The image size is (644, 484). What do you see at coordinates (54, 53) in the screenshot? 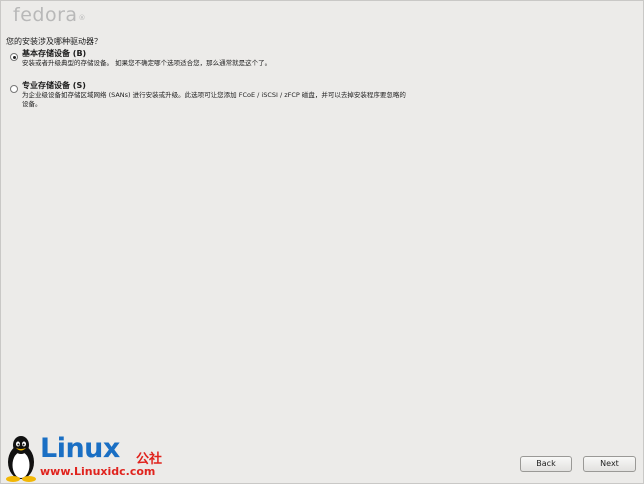
I see `option-basic-title: 基本存储设备 (B)` at bounding box center [54, 53].